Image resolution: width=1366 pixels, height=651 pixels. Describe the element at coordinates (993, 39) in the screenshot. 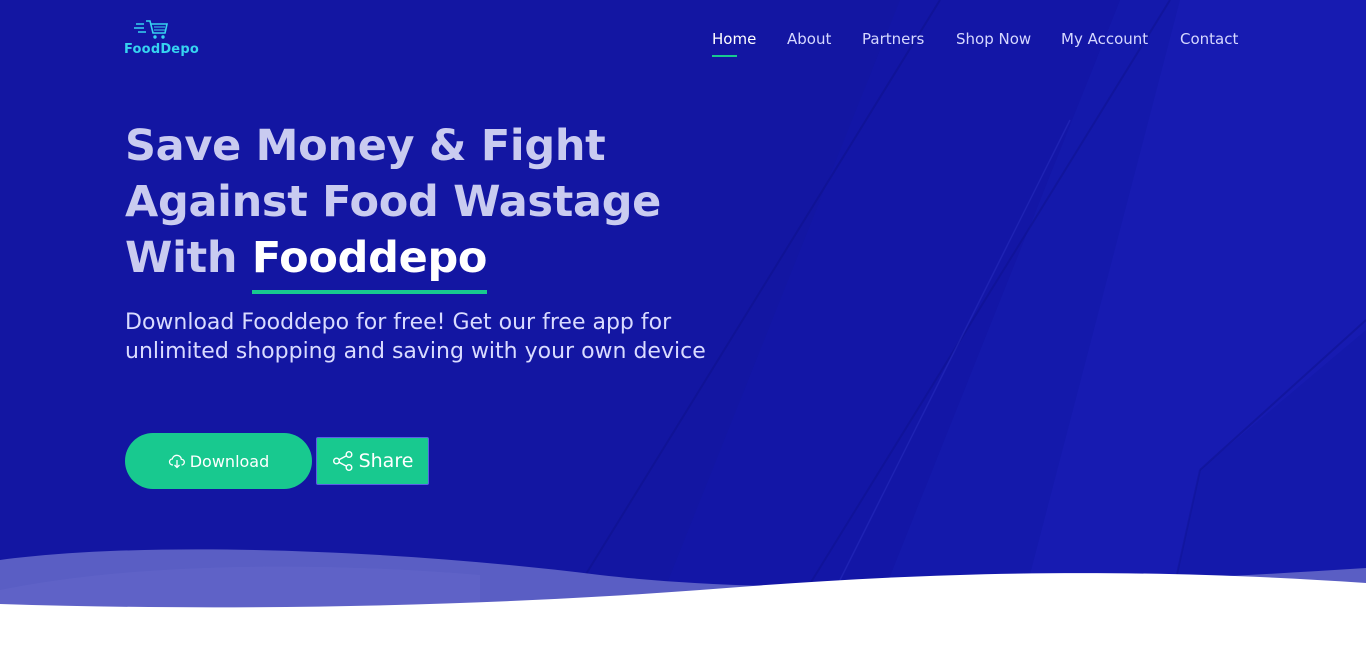

I see `nav-item-shop-now: Shop Now` at that location.